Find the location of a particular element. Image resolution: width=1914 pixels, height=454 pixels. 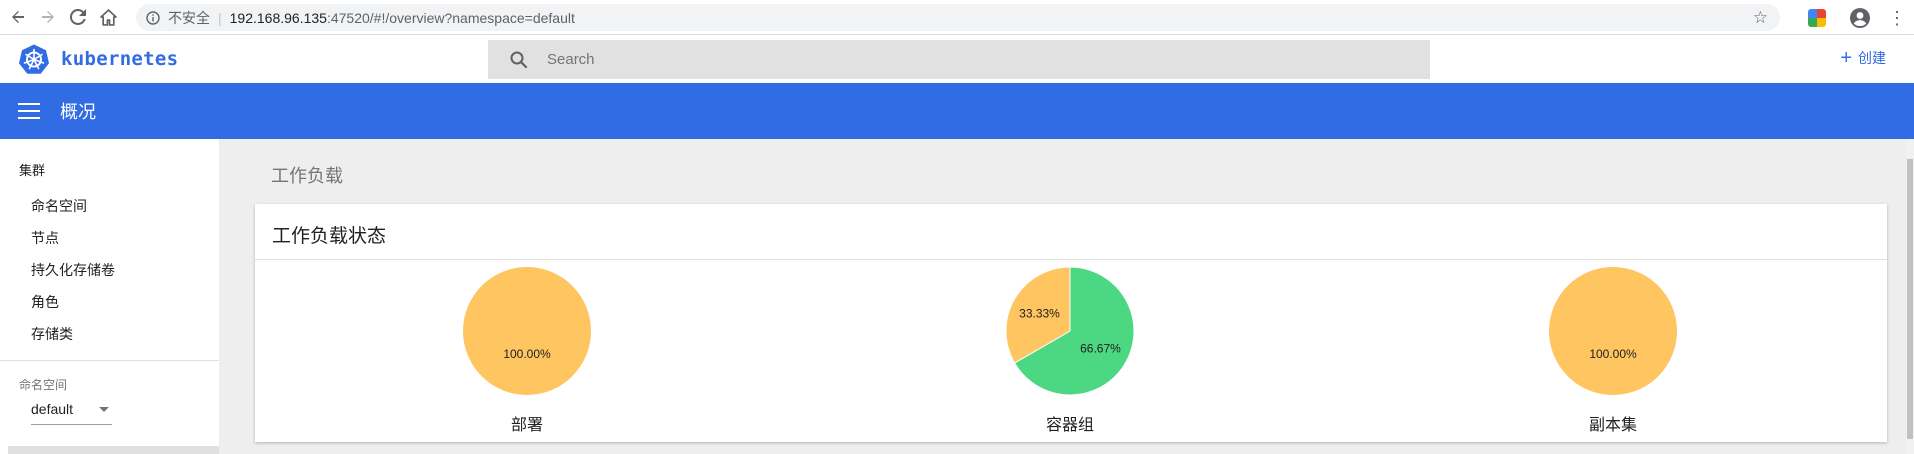

sidebar-heading-cluster: 集群 is located at coordinates (32, 169).